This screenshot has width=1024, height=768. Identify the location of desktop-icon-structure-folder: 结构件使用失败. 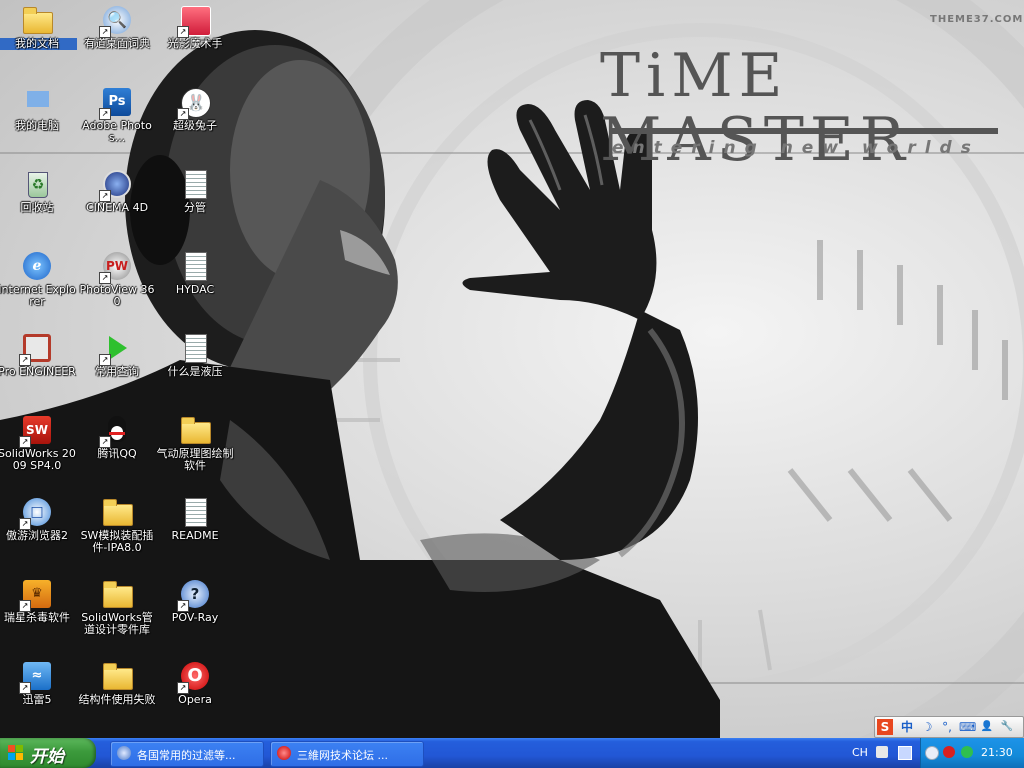
(117, 696).